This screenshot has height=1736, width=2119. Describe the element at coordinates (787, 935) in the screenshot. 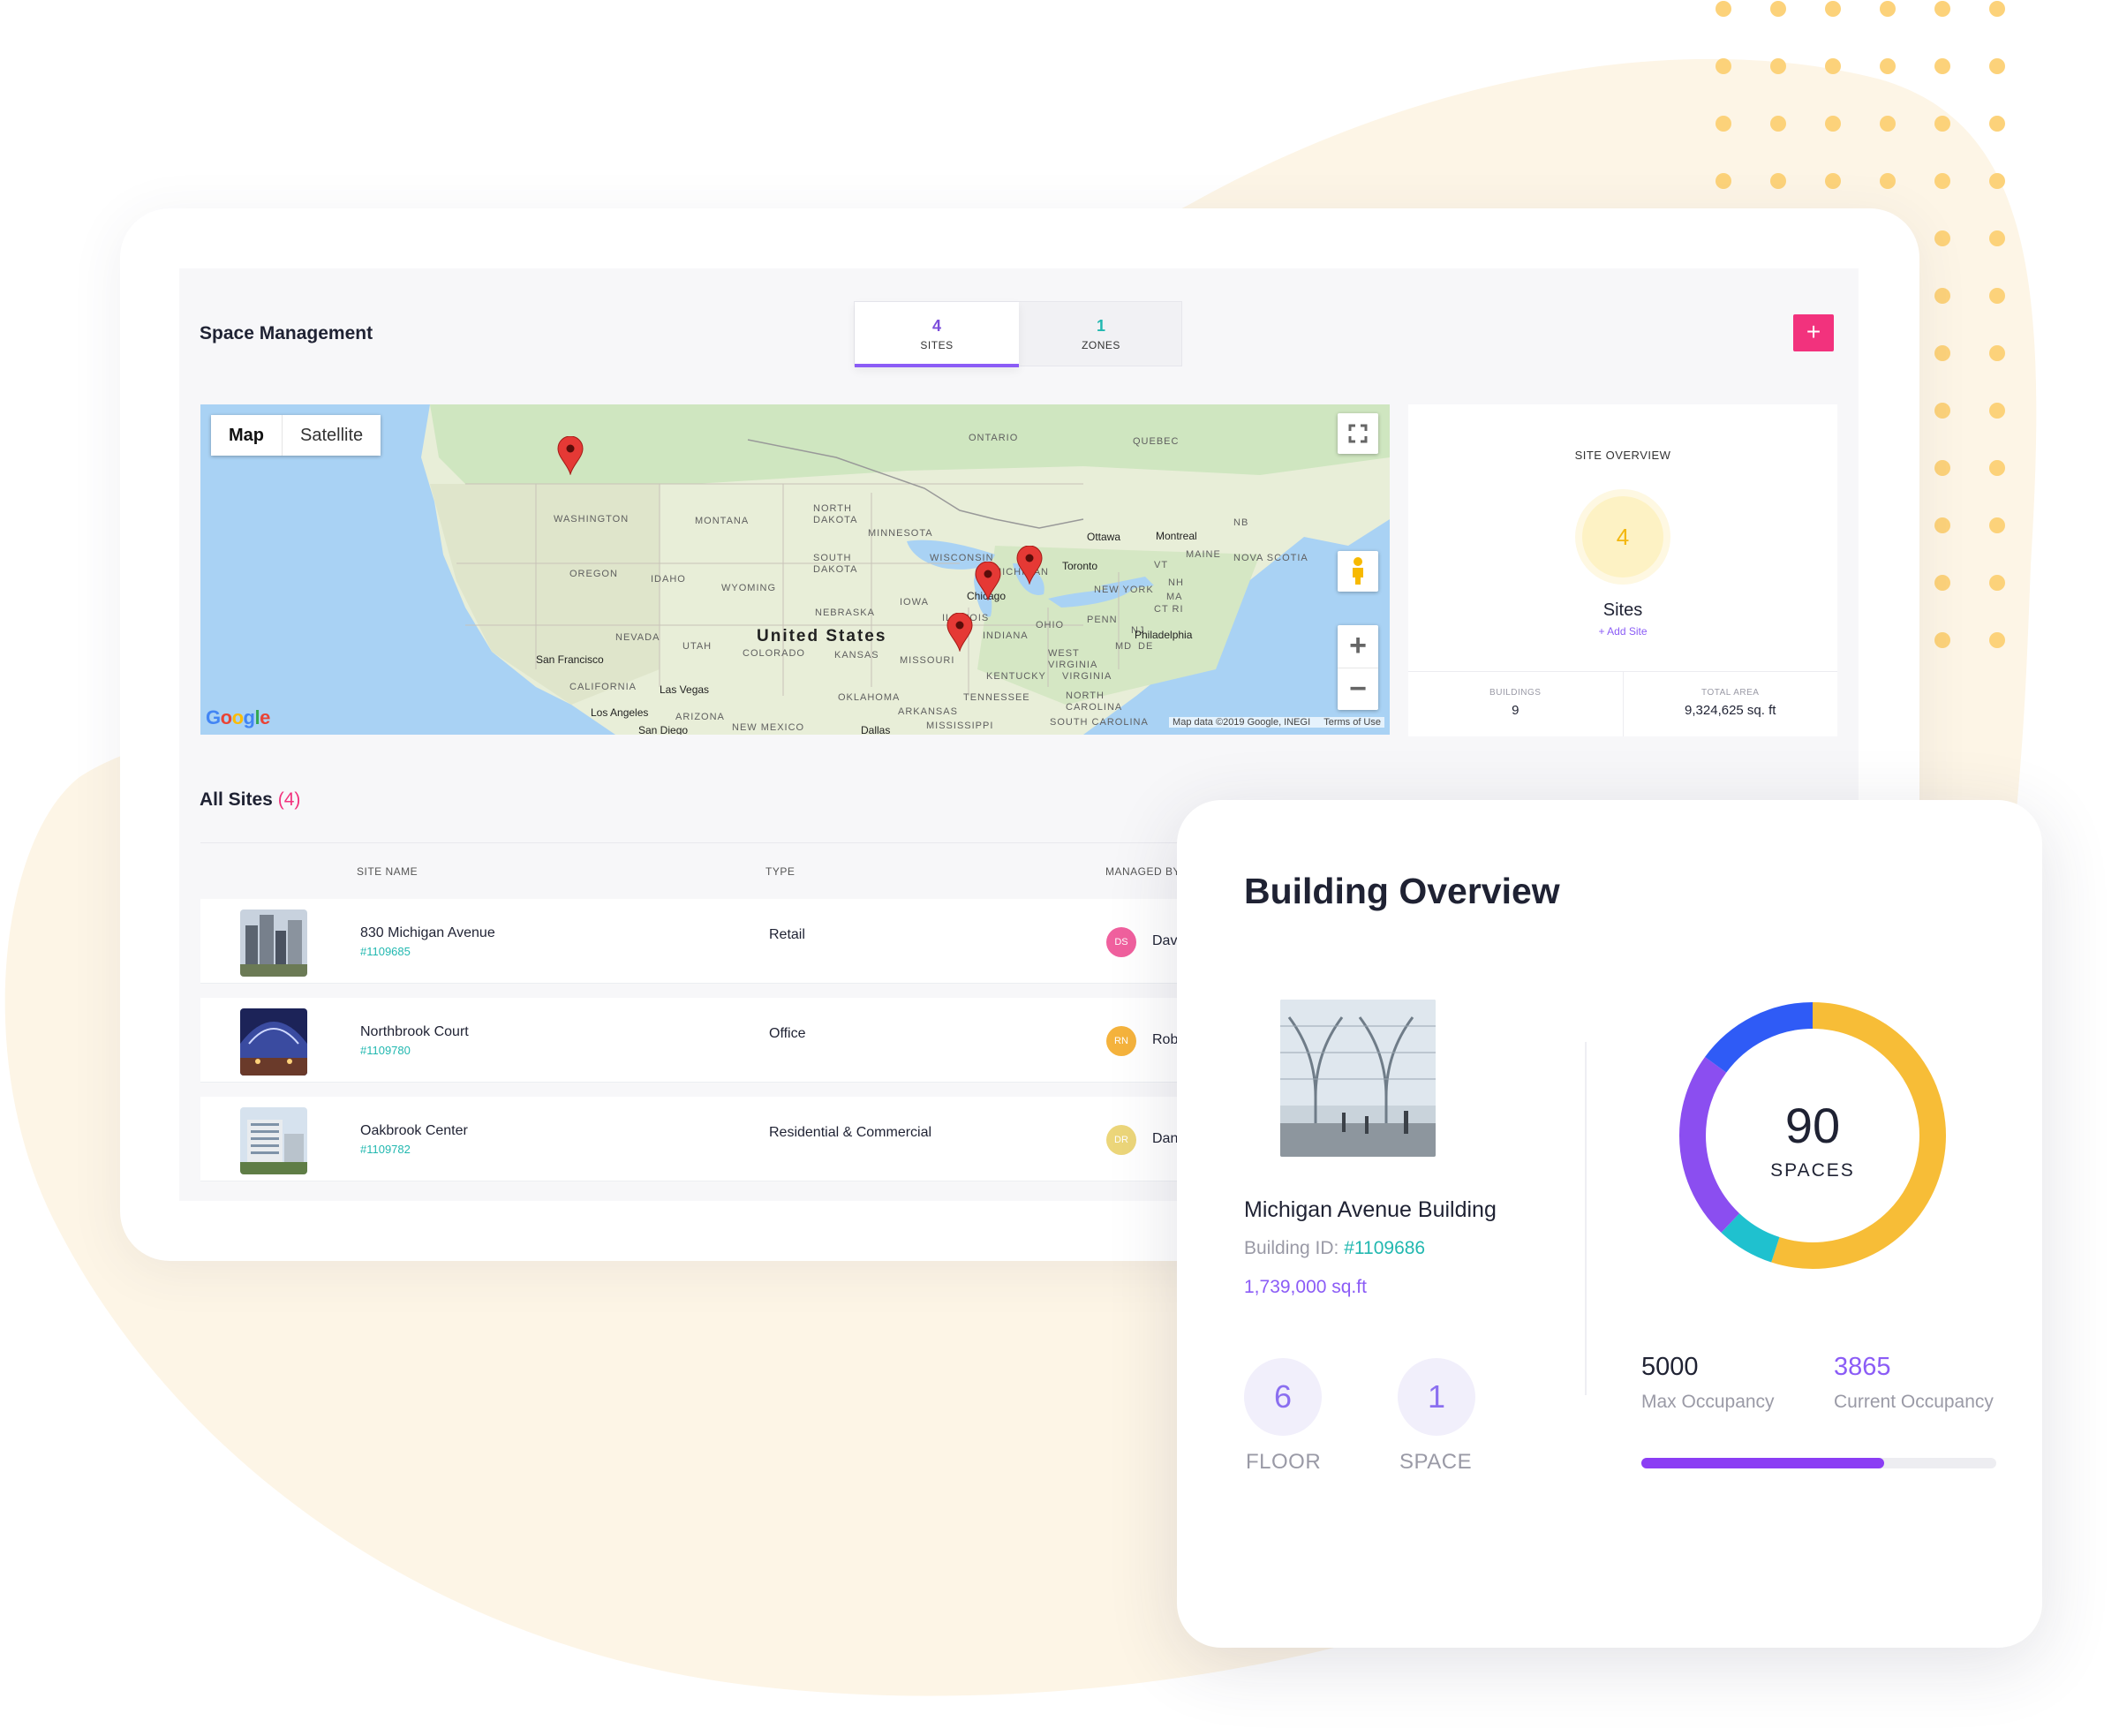

I see `site-type: Retail` at that location.